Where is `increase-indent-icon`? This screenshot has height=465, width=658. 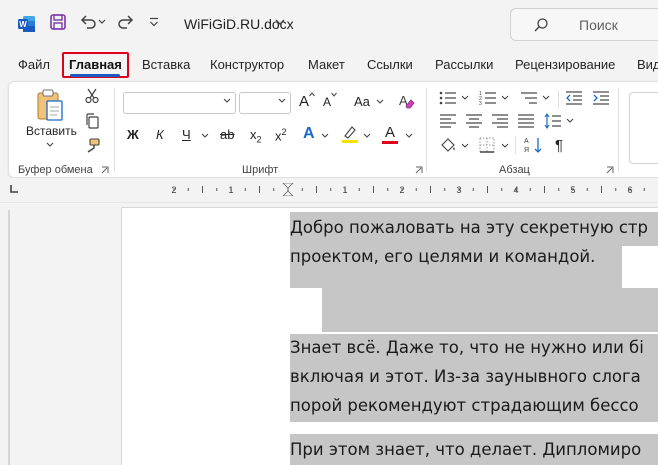 increase-indent-icon is located at coordinates (601, 98).